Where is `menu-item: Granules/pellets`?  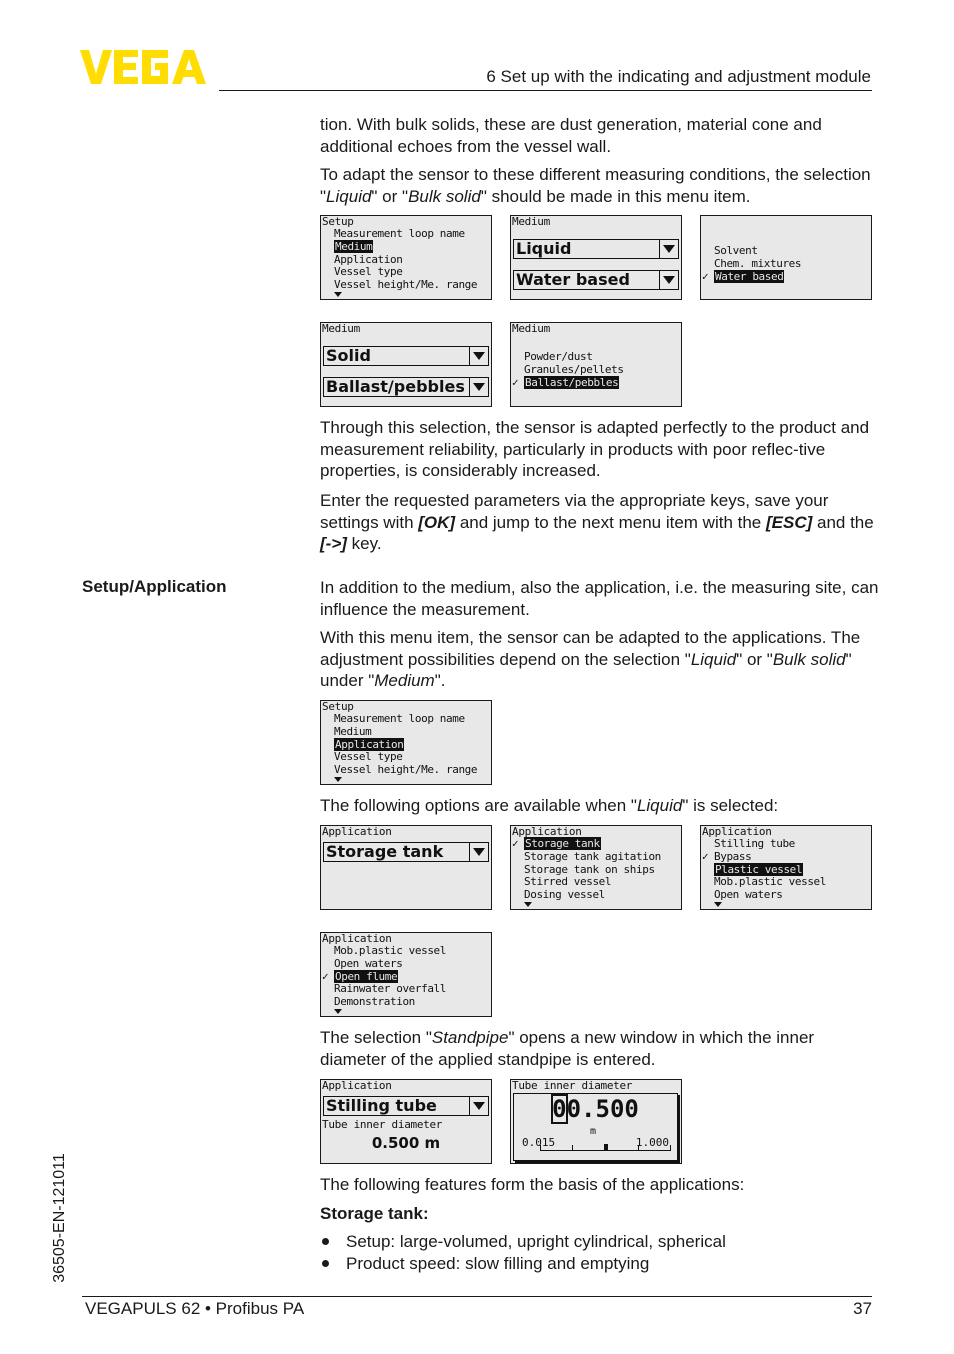
menu-item: Granules/pellets is located at coordinates (574, 369).